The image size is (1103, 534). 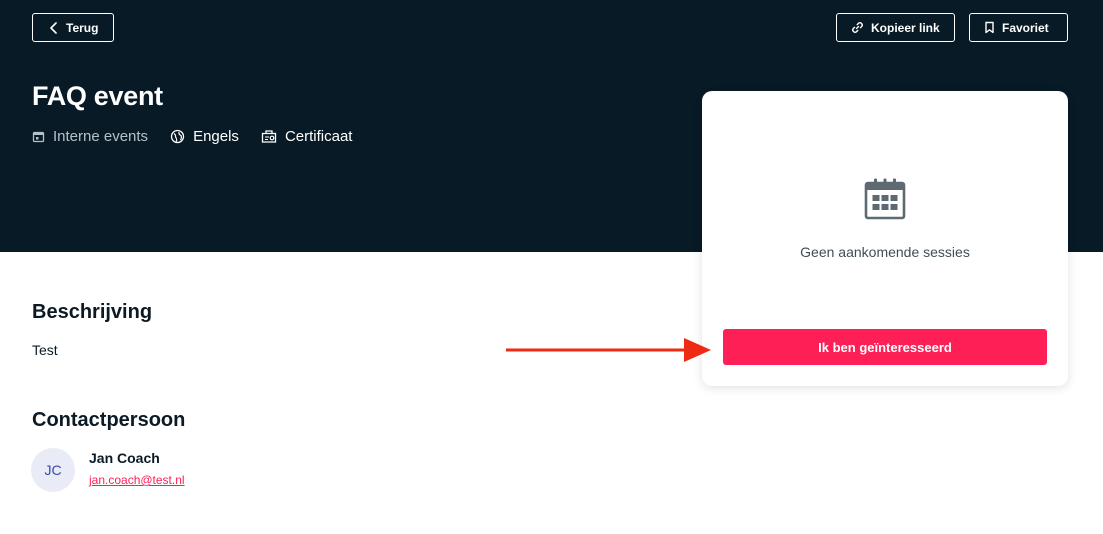 What do you see at coordinates (177, 136) in the screenshot?
I see `globe-icon` at bounding box center [177, 136].